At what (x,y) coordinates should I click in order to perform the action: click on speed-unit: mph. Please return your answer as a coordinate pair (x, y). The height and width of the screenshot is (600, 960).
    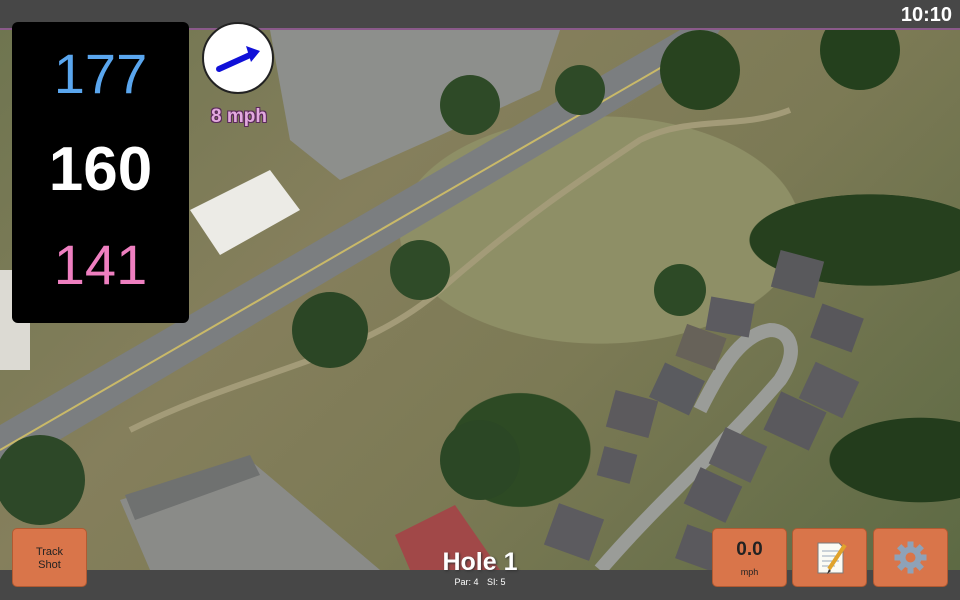
    Looking at the image, I should click on (749, 572).